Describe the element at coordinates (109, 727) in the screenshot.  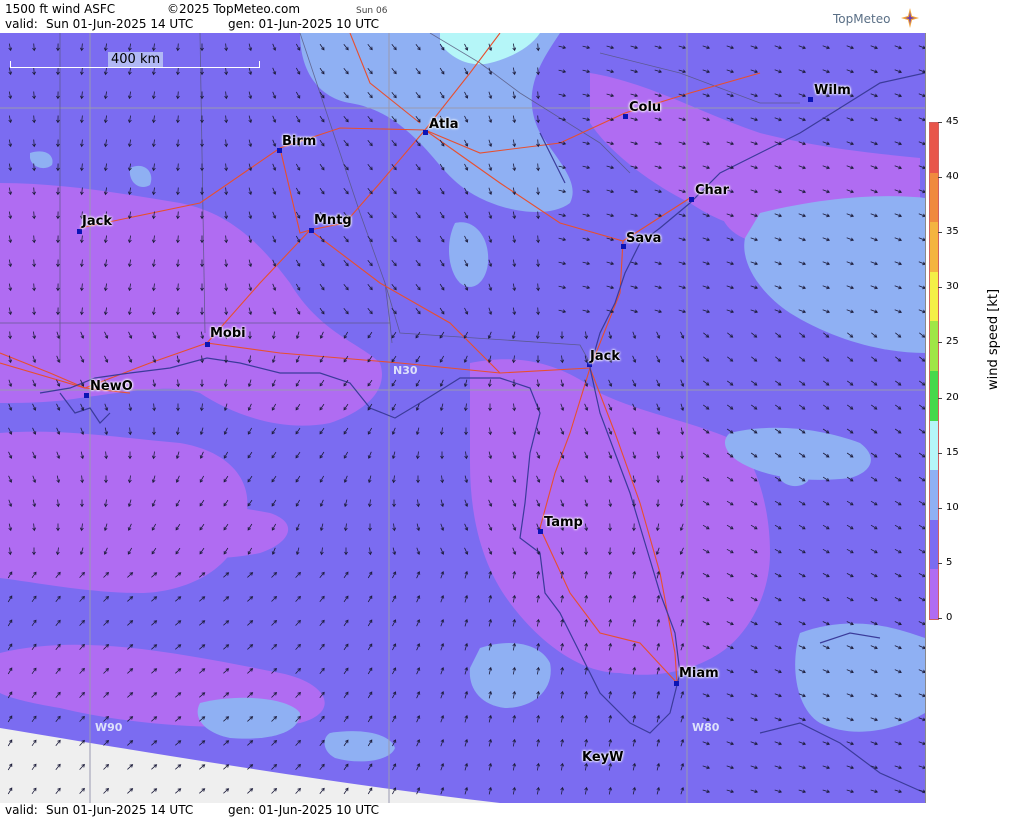
I see `lon-label-w90: W90` at that location.